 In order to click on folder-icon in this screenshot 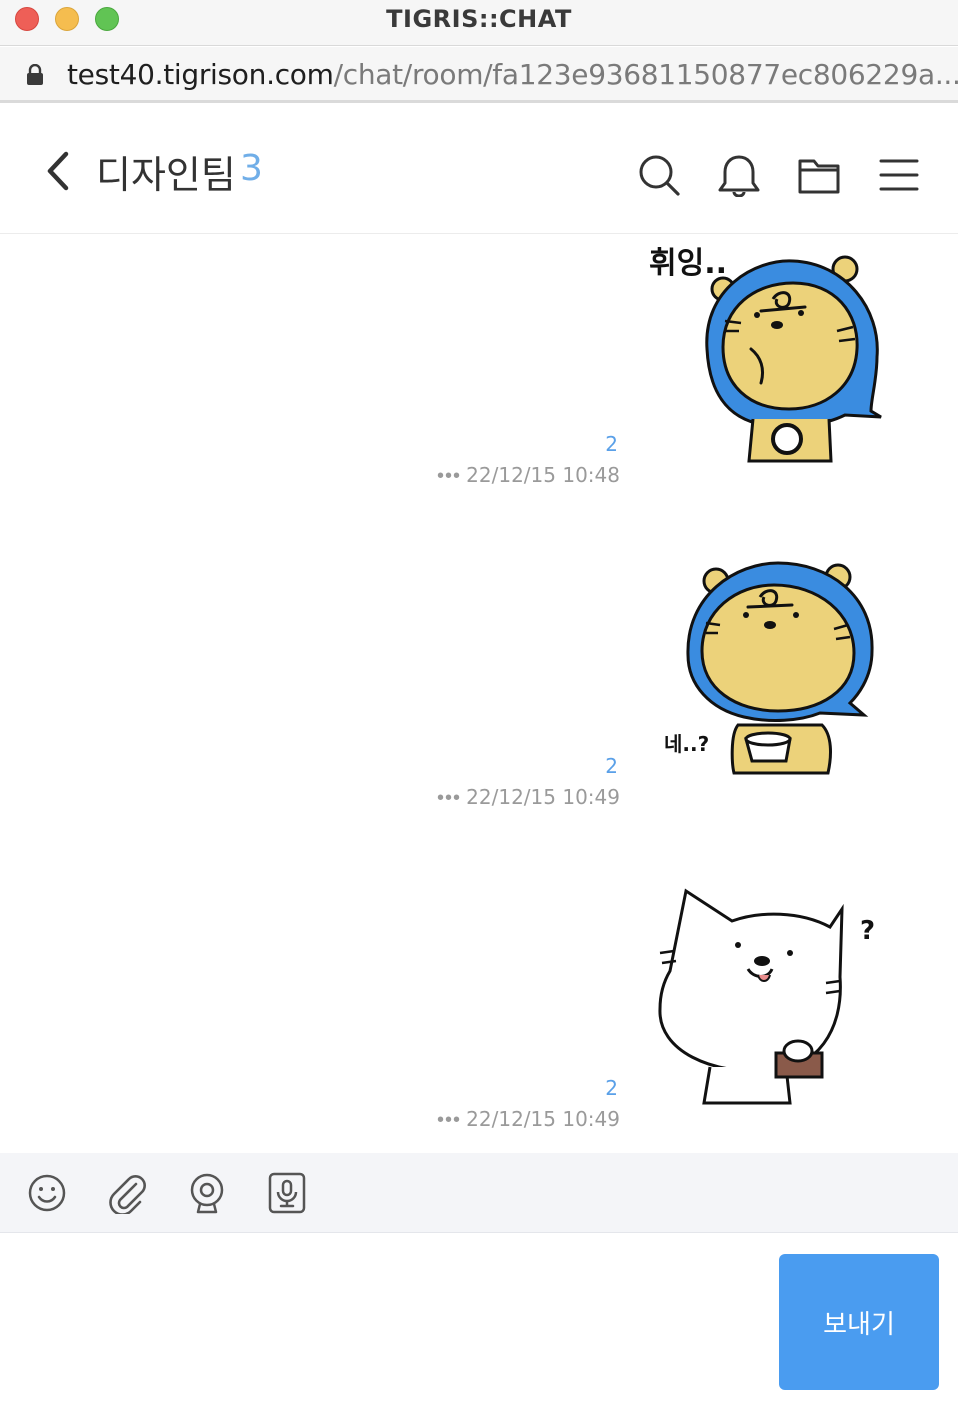, I will do `click(819, 175)`.